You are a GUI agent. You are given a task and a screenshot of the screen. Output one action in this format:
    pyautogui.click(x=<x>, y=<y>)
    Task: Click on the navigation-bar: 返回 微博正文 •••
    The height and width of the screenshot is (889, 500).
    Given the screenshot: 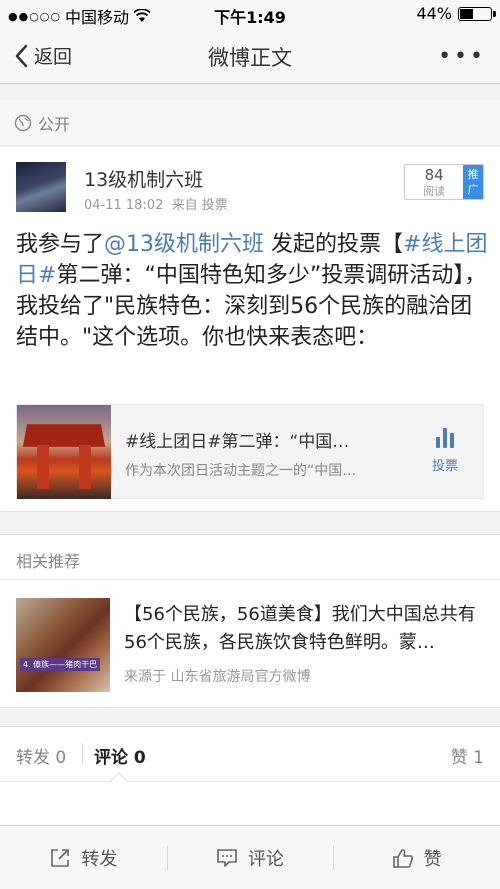 What is the action you would take?
    pyautogui.click(x=250, y=56)
    